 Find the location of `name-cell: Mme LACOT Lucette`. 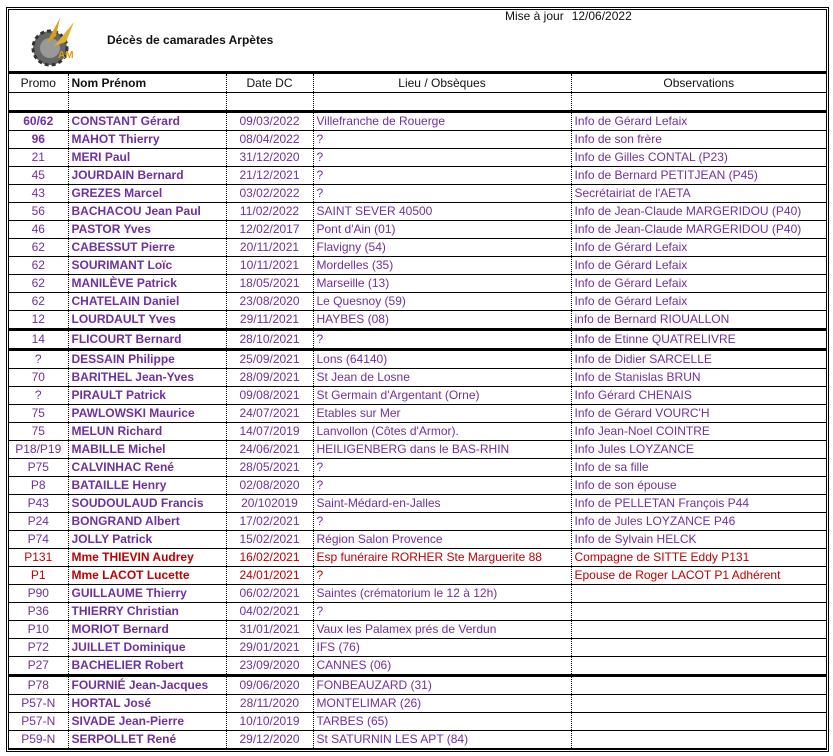

name-cell: Mme LACOT Lucette is located at coordinates (146, 575).